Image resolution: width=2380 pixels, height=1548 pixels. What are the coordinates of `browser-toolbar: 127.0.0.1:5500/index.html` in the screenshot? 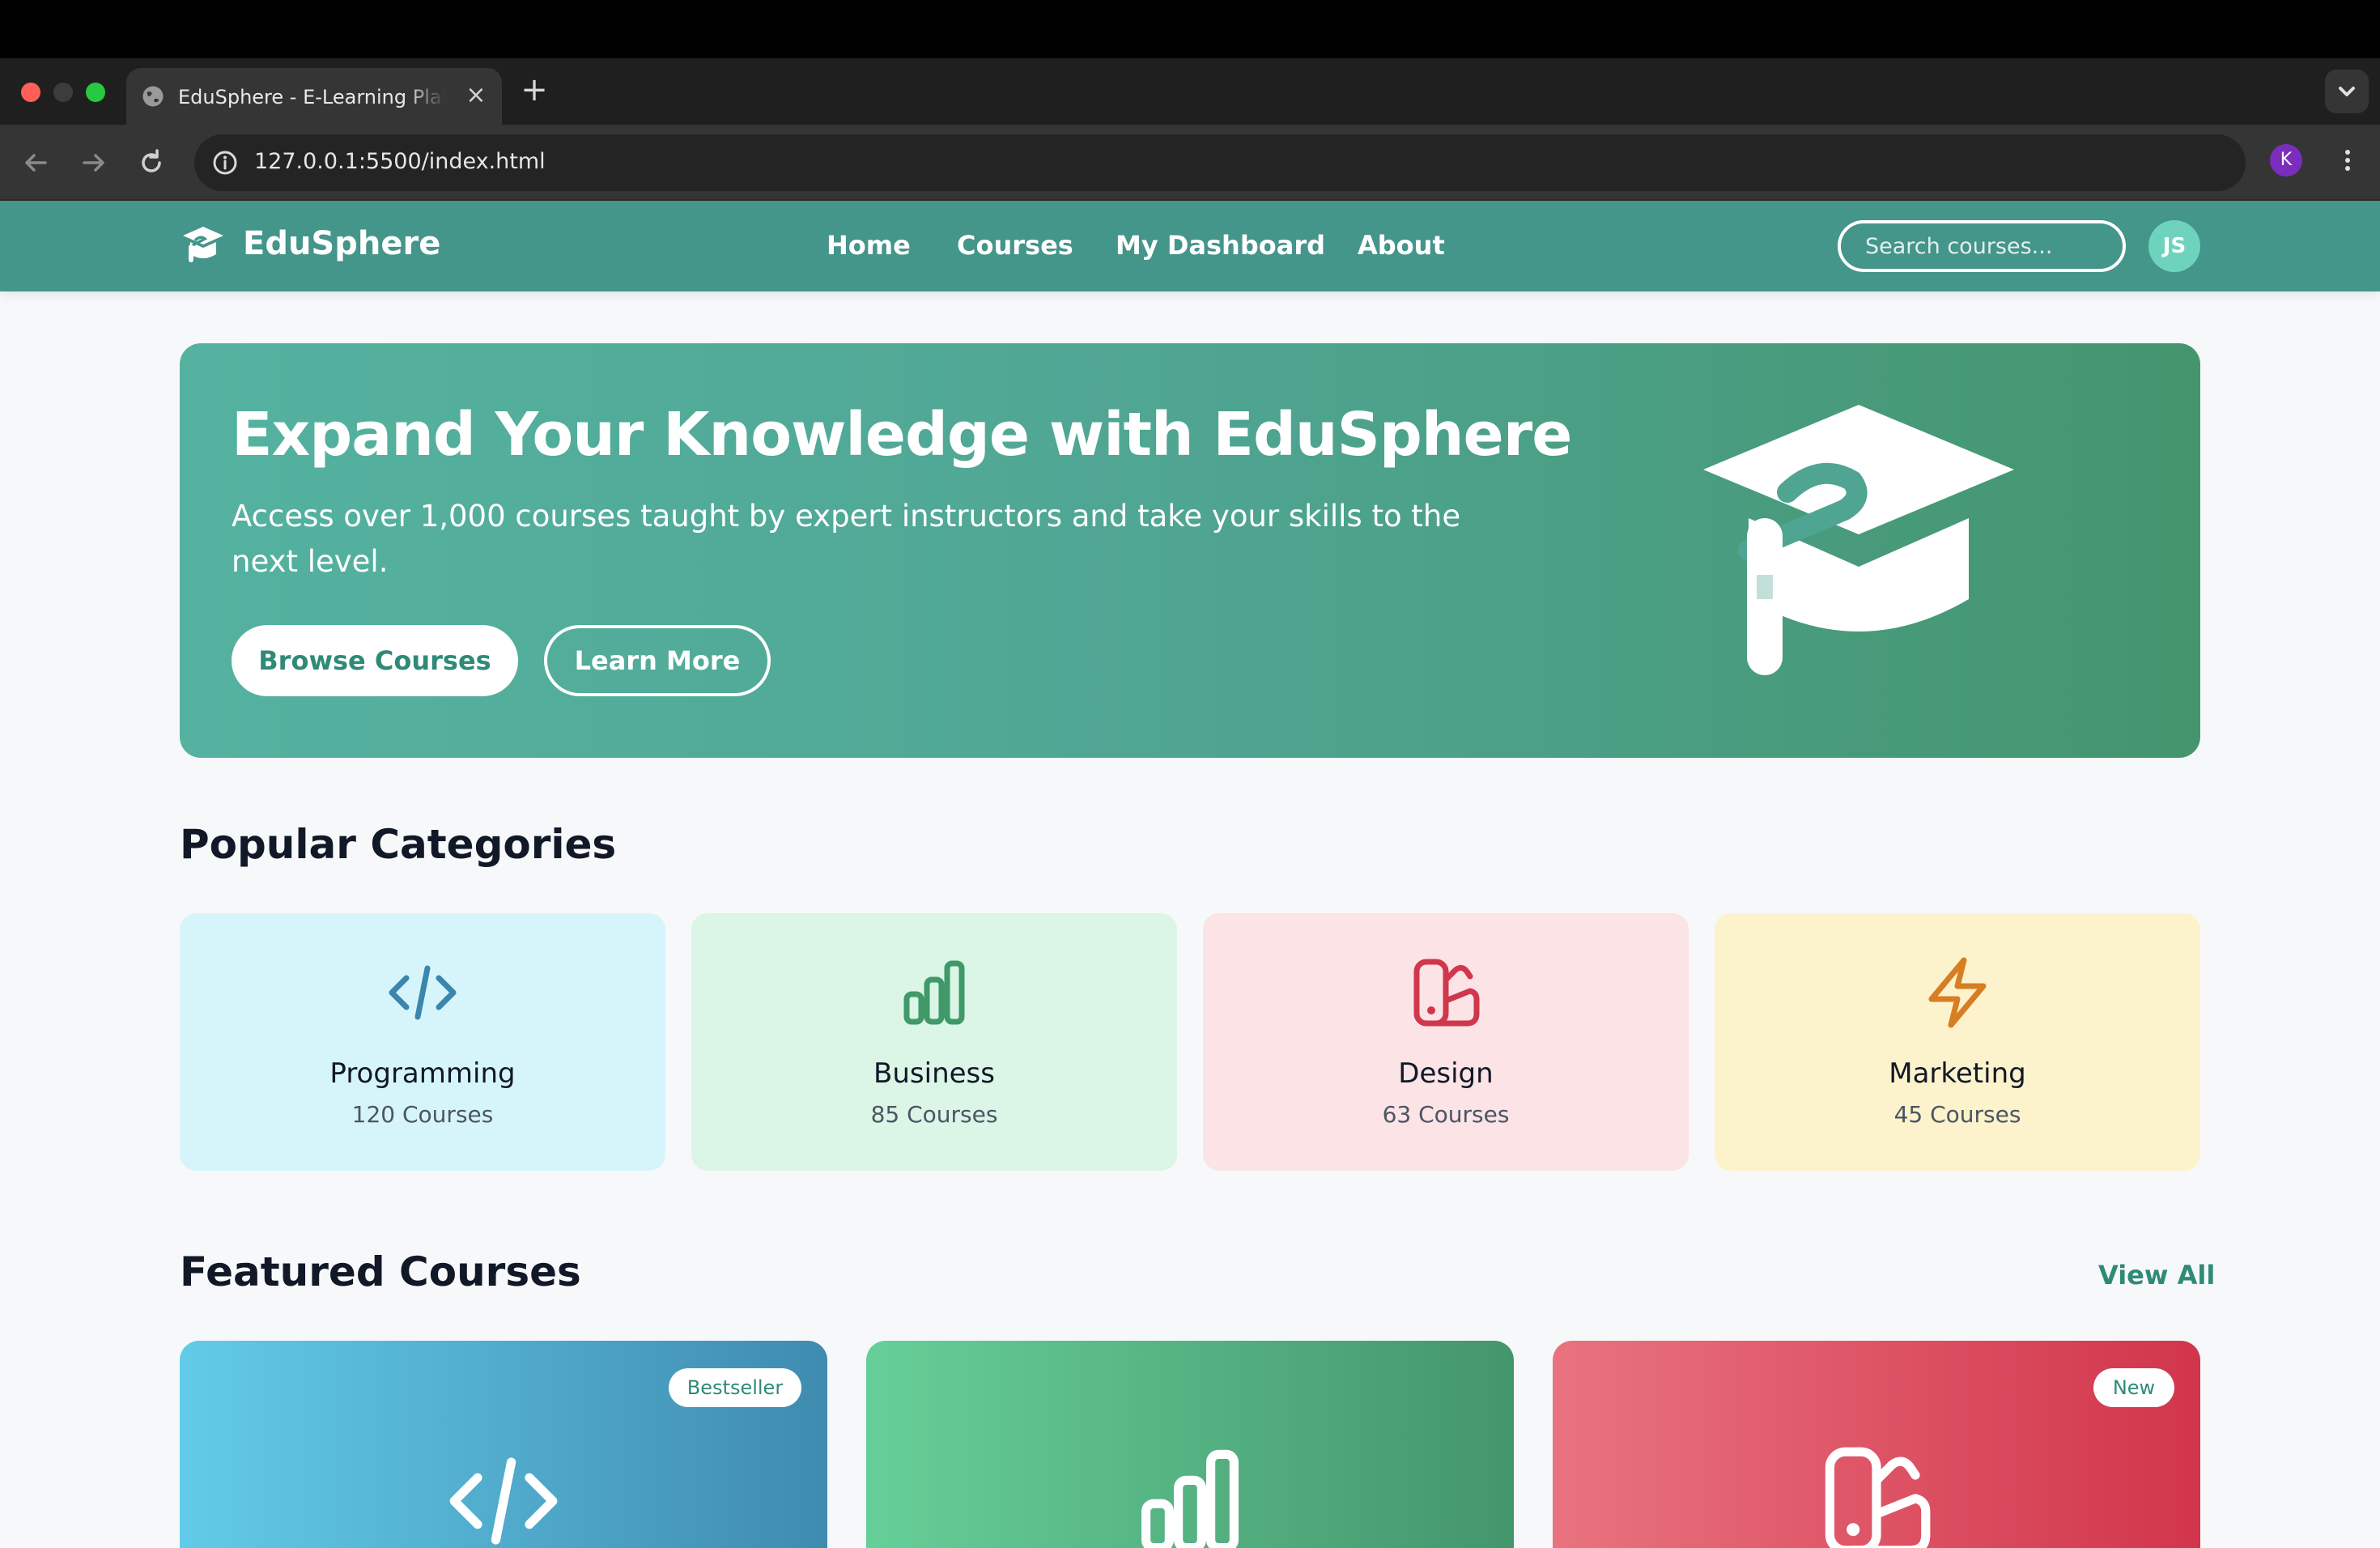 It's located at (1190, 163).